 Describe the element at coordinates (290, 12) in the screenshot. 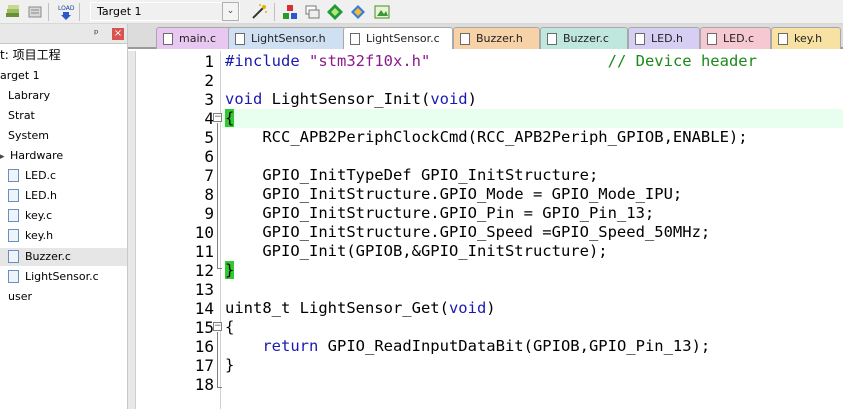

I see `manage-components-icon` at that location.